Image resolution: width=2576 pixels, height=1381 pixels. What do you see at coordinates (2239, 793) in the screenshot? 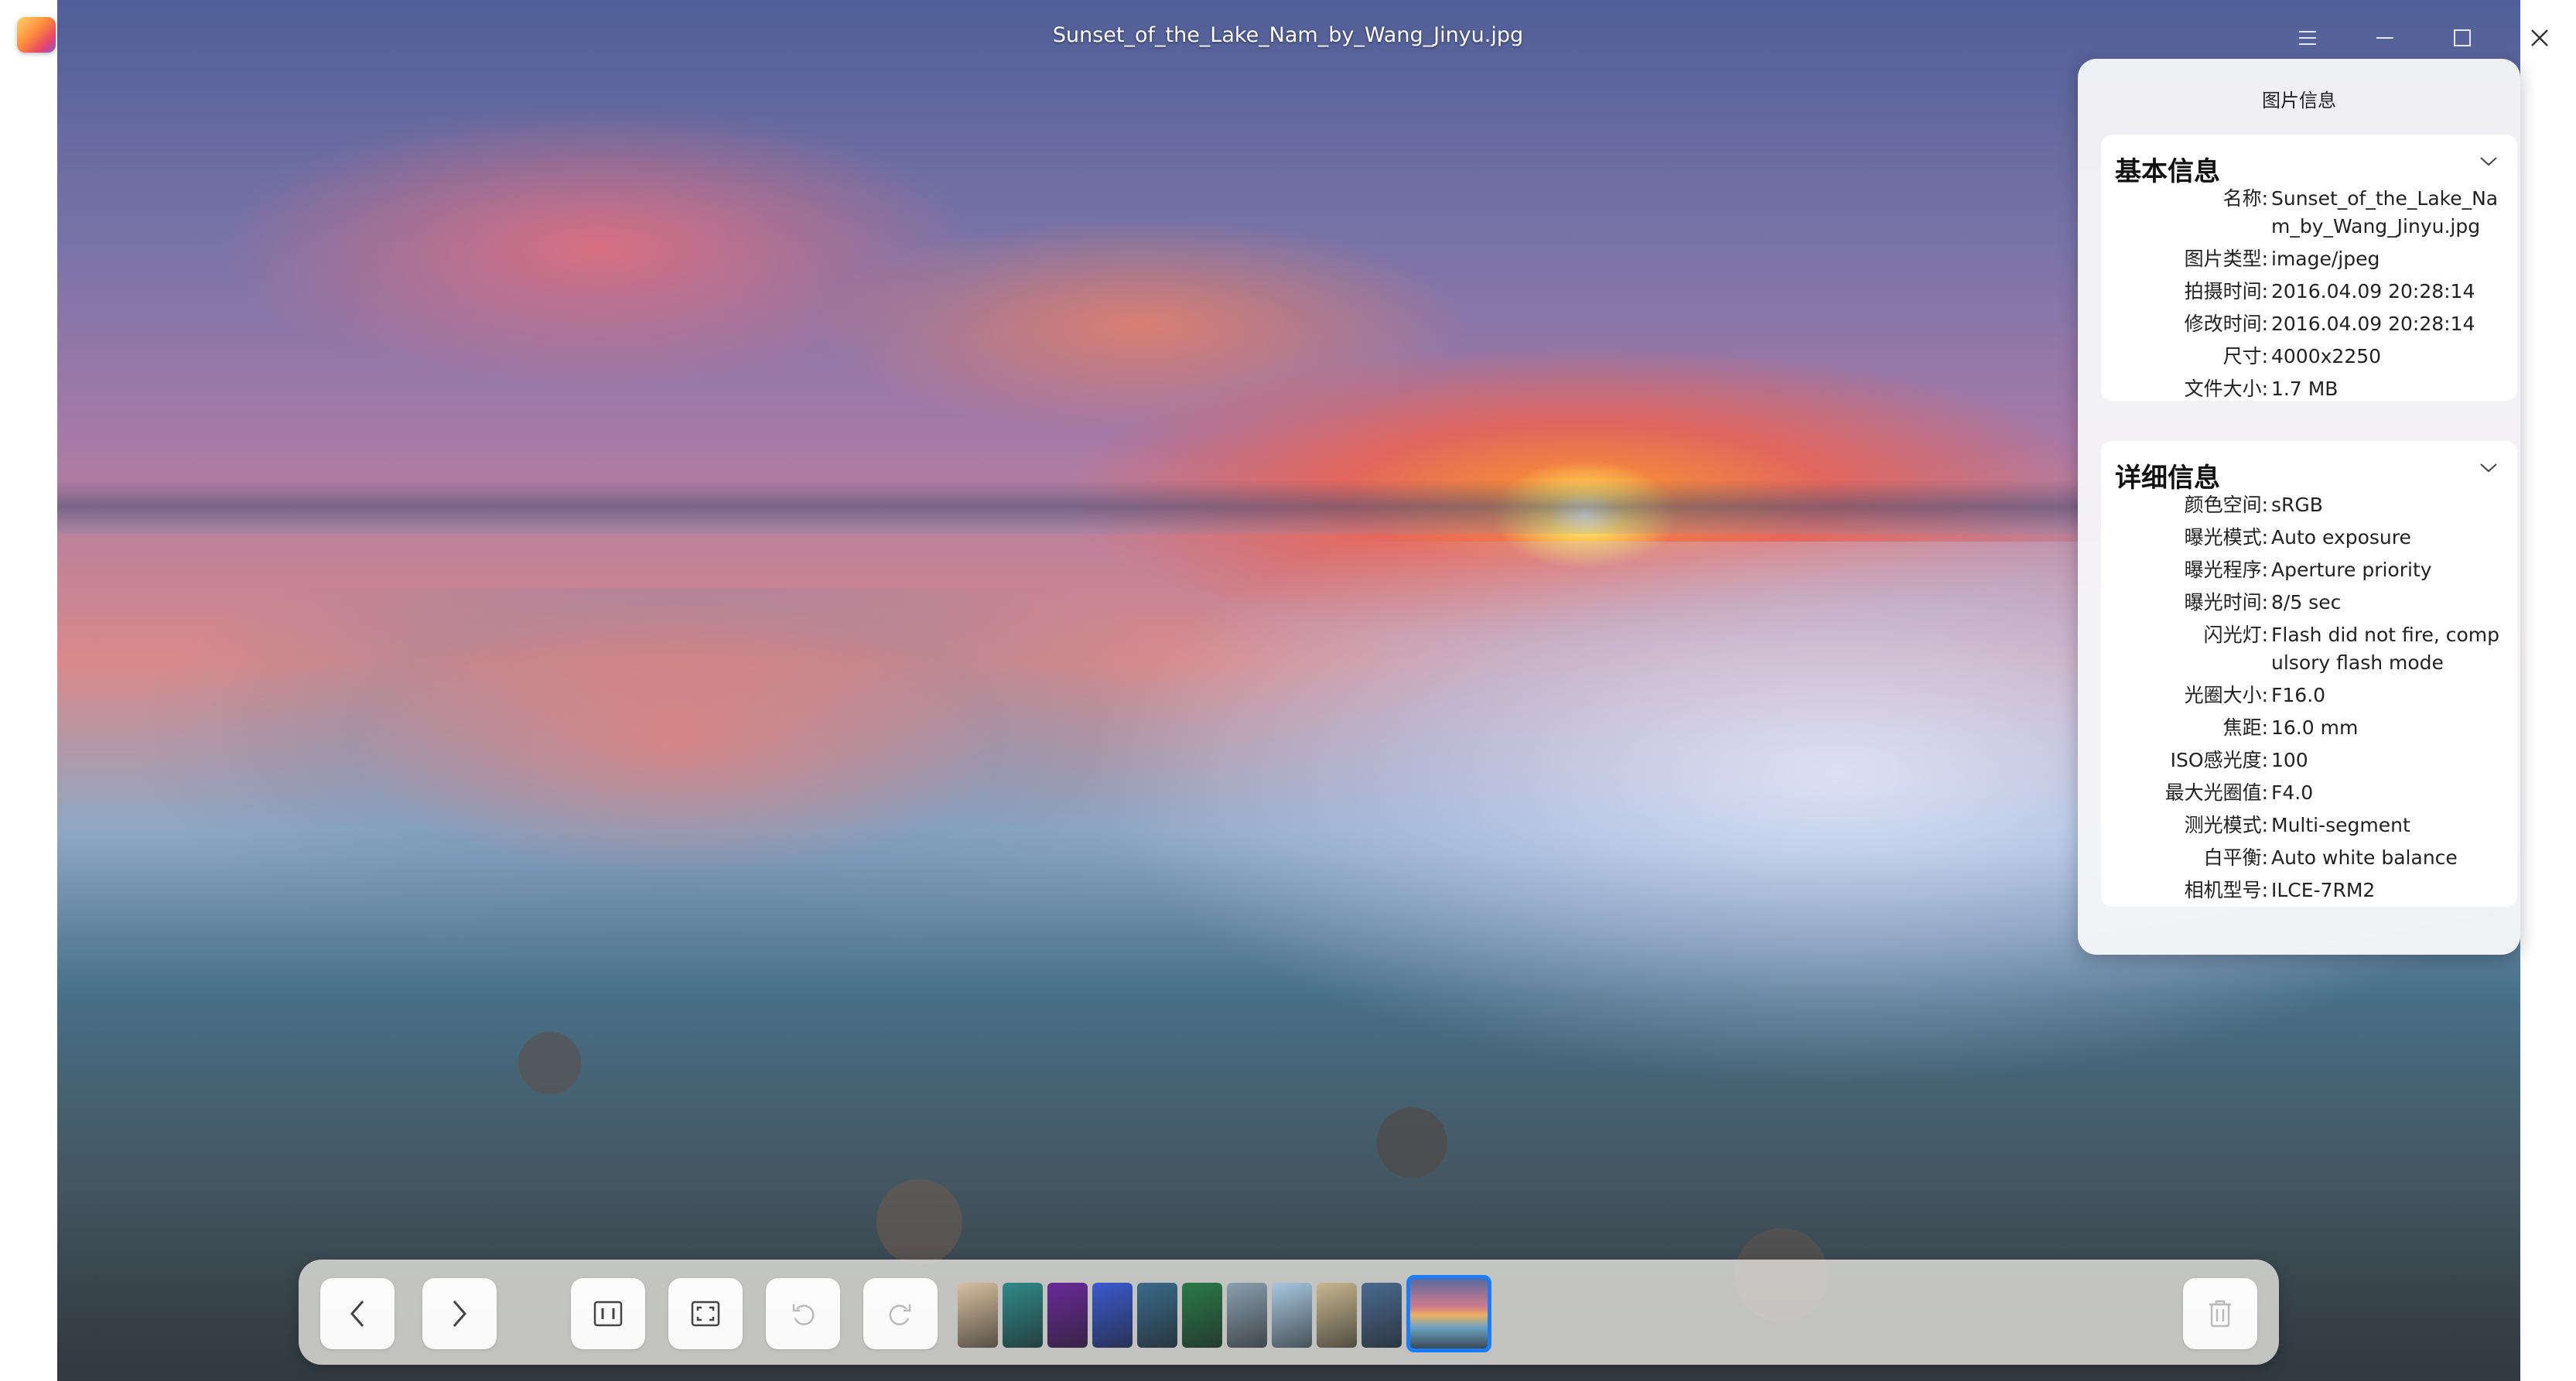
I see `info-row-max-aperture: 最大光圈值: F4.0` at bounding box center [2239, 793].